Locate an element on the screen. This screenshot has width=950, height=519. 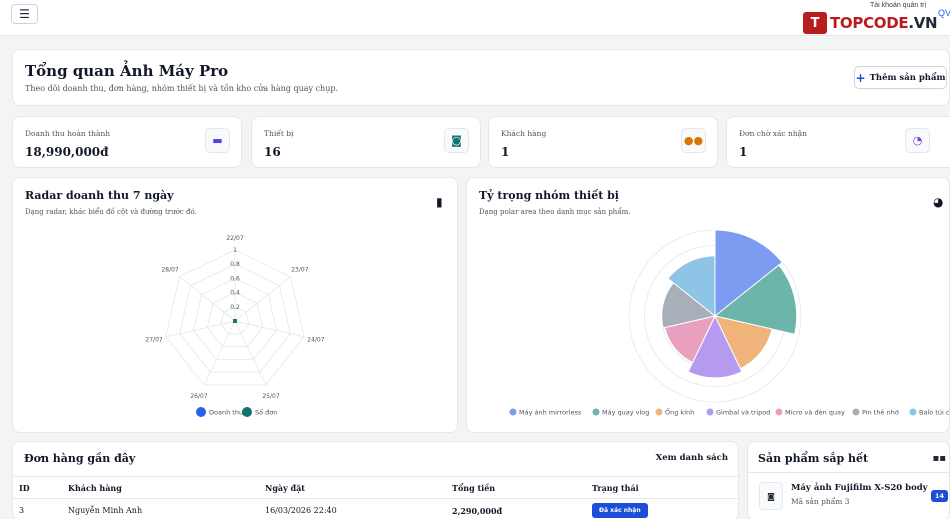
legend-label: Máy quay vlog is located at coordinates (625, 413).